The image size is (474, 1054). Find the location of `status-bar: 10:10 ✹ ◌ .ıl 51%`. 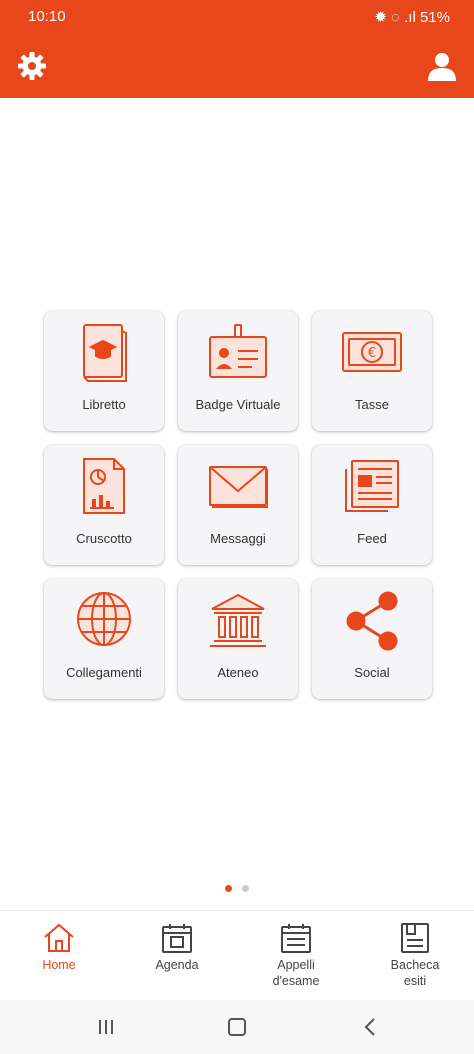

status-bar: 10:10 ✹ ◌ .ıl 51% is located at coordinates (237, 17).